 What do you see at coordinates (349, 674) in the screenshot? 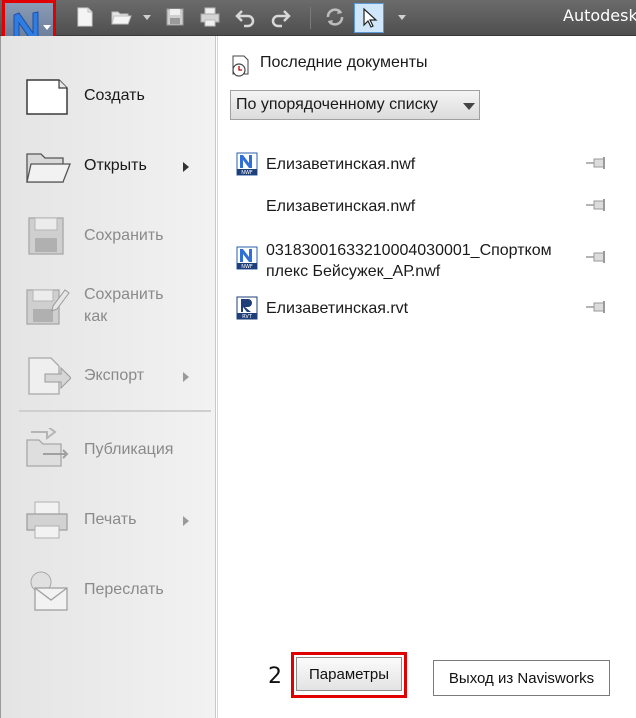
I see `options-button: Параметры` at bounding box center [349, 674].